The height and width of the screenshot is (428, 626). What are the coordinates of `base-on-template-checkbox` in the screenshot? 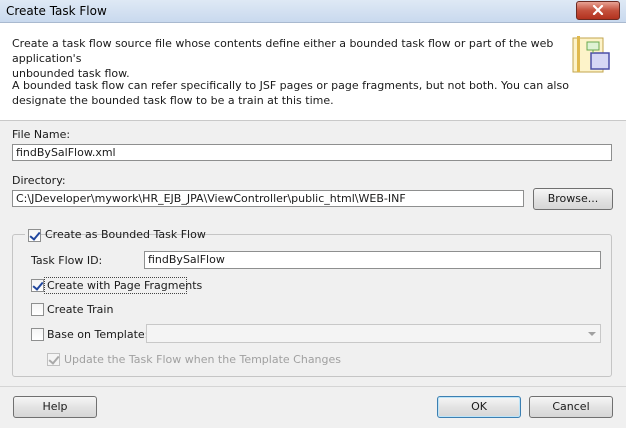 It's located at (37, 334).